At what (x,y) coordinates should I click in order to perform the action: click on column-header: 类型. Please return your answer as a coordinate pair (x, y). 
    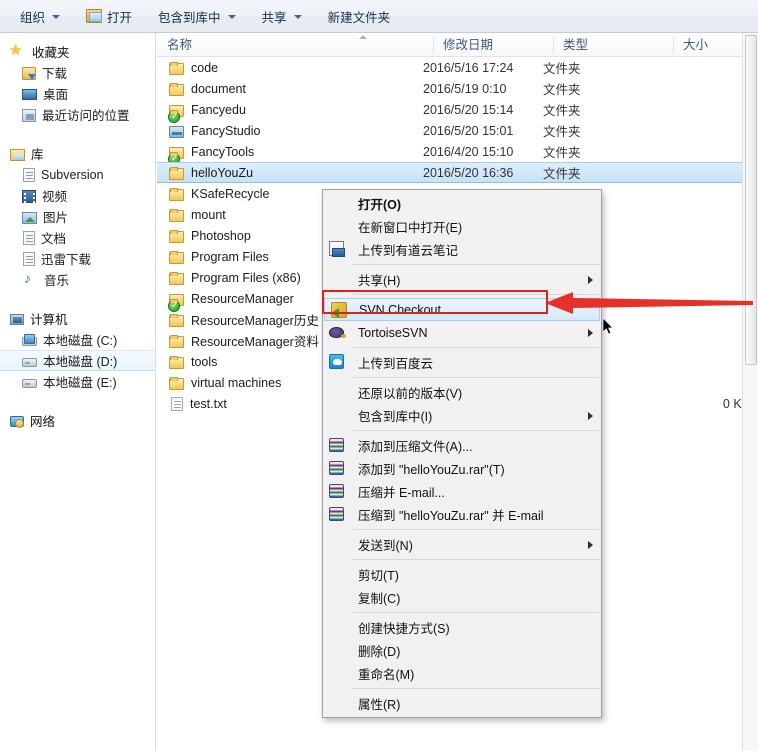
    Looking at the image, I should click on (570, 45).